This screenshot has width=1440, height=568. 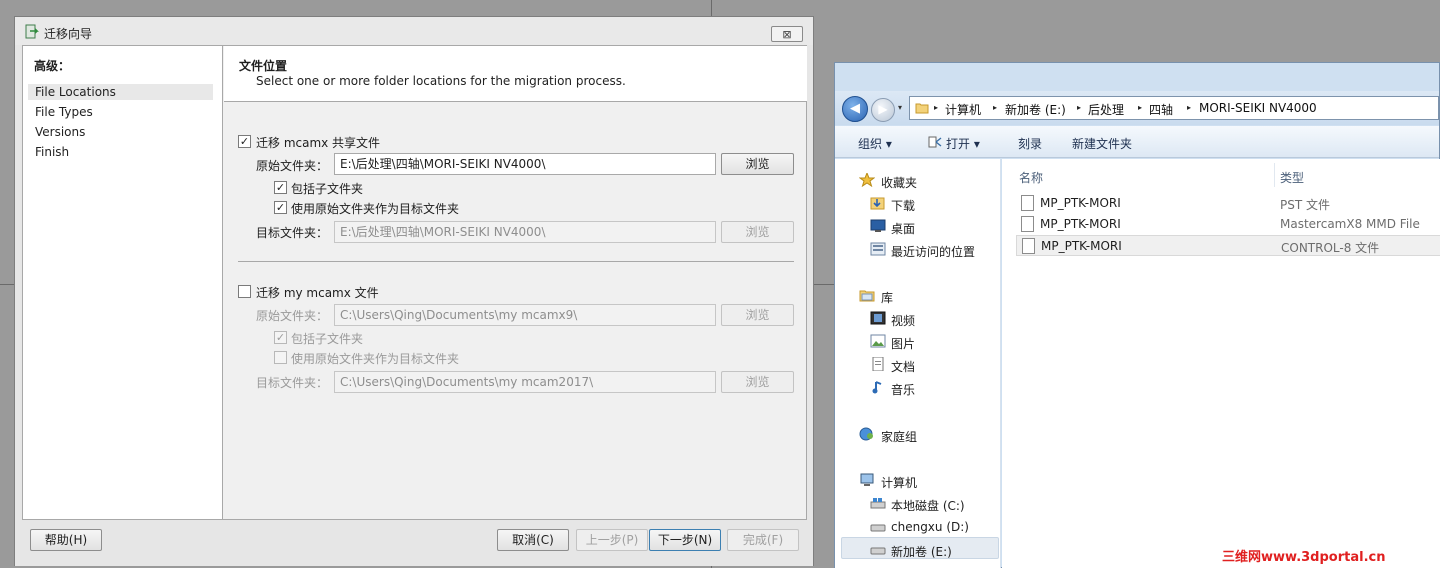 I want to click on file-row: MP_PTK-MORI MastercamX8 MMD File, so click(x=1228, y=224).